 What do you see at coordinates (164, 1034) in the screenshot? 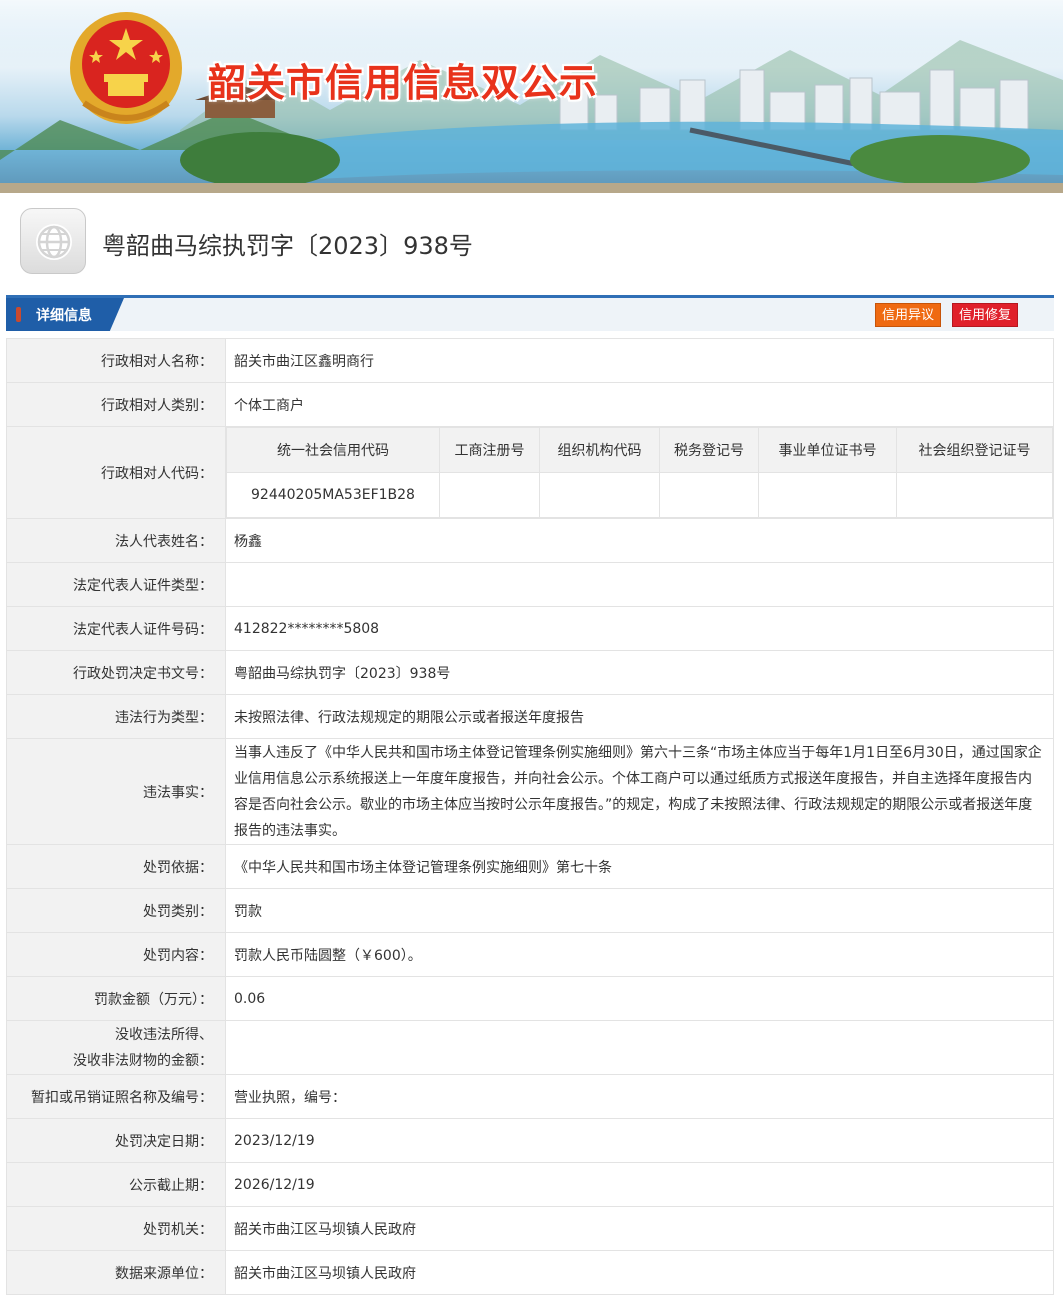
I see `field-label-line: 没收违法所得、` at bounding box center [164, 1034].